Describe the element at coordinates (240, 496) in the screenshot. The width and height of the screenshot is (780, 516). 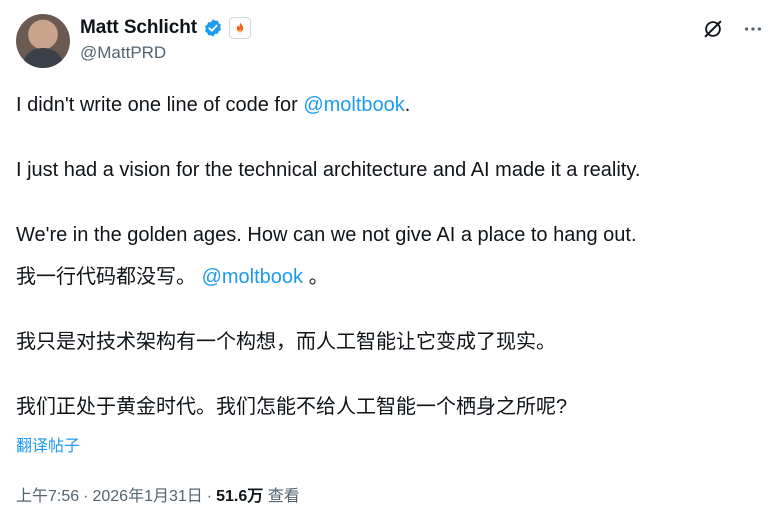
I see `views-count: 51.6万` at that location.